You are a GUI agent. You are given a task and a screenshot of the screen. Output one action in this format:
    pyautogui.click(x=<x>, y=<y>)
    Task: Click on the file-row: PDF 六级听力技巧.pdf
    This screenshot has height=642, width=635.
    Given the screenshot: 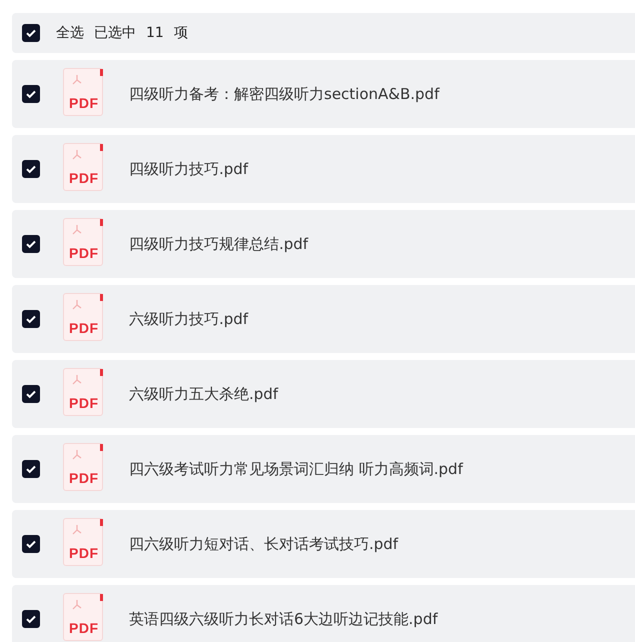 What is the action you would take?
    pyautogui.click(x=323, y=319)
    